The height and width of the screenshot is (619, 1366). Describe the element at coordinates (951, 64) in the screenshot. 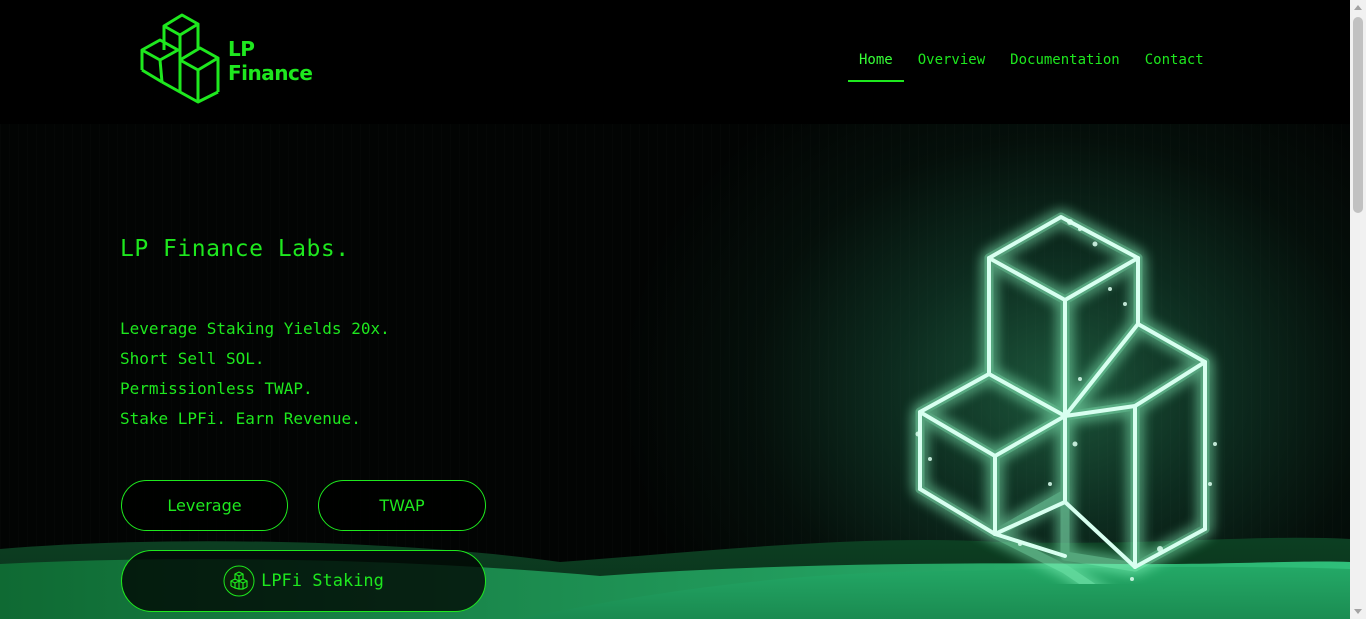

I see `nav-overview: Overview` at that location.